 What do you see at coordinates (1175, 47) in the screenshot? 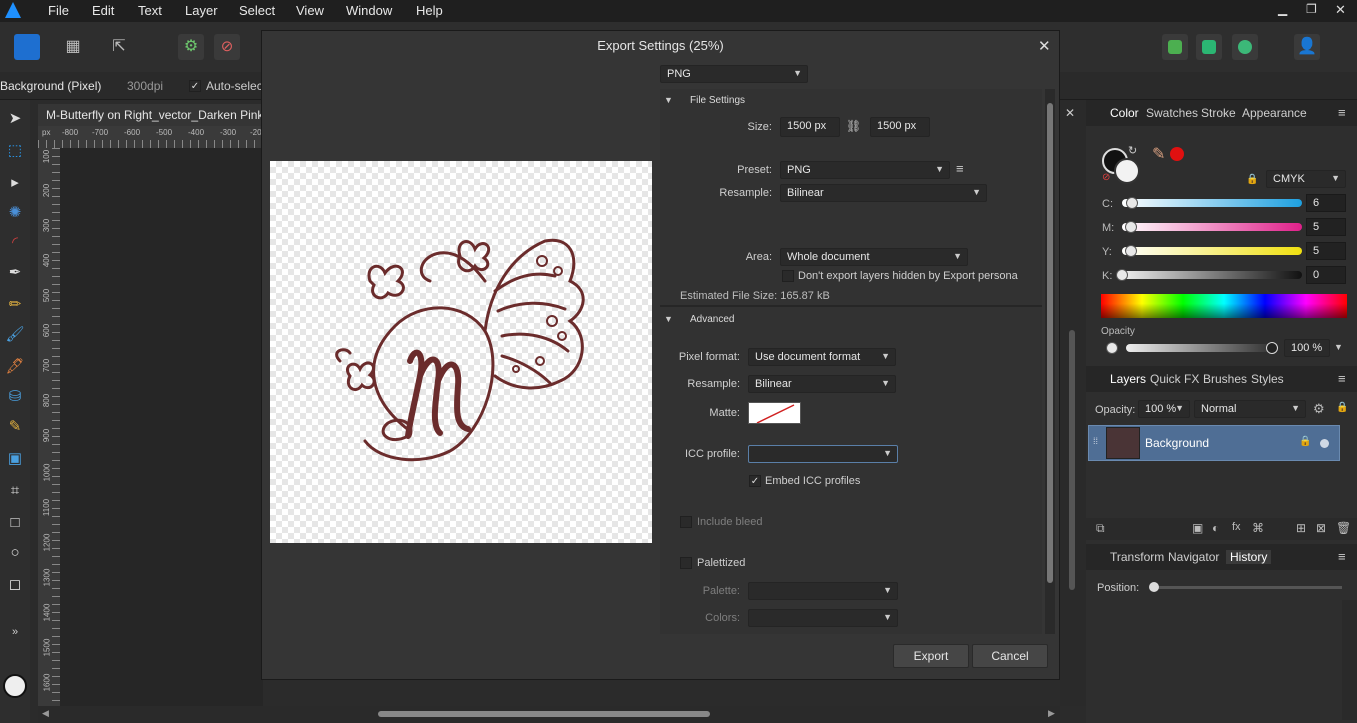
I see `view-mode-a-icon` at bounding box center [1175, 47].